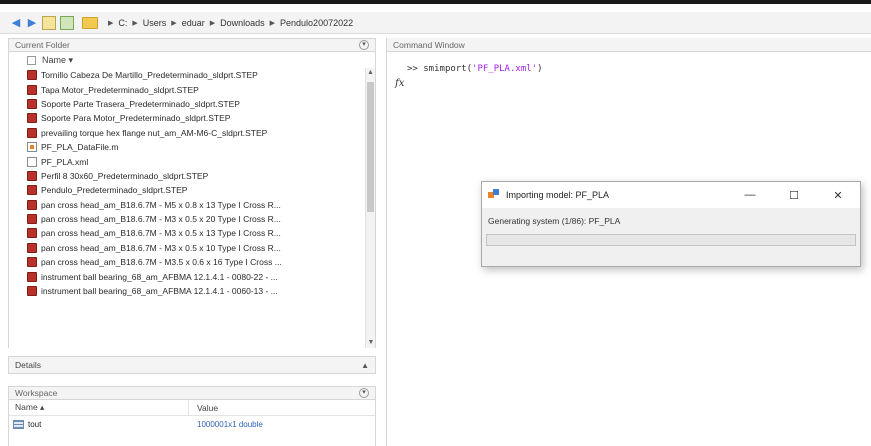  Describe the element at coordinates (370, 147) in the screenshot. I see `scroll-thumb` at that location.